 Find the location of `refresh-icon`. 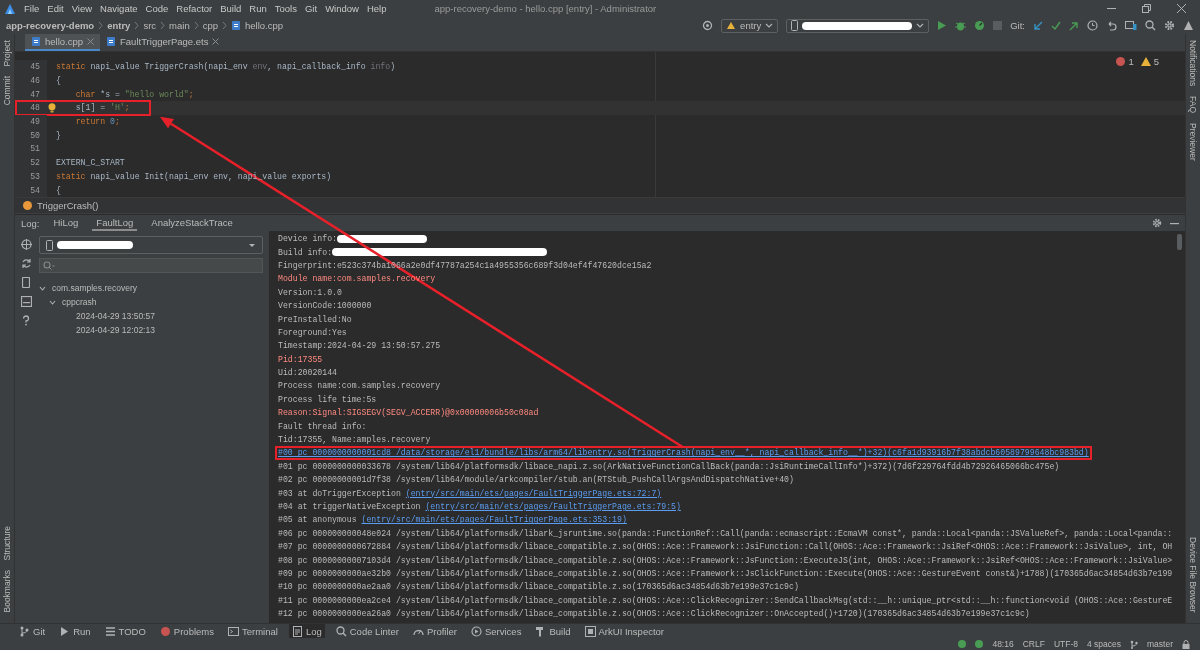

refresh-icon is located at coordinates (26, 263).